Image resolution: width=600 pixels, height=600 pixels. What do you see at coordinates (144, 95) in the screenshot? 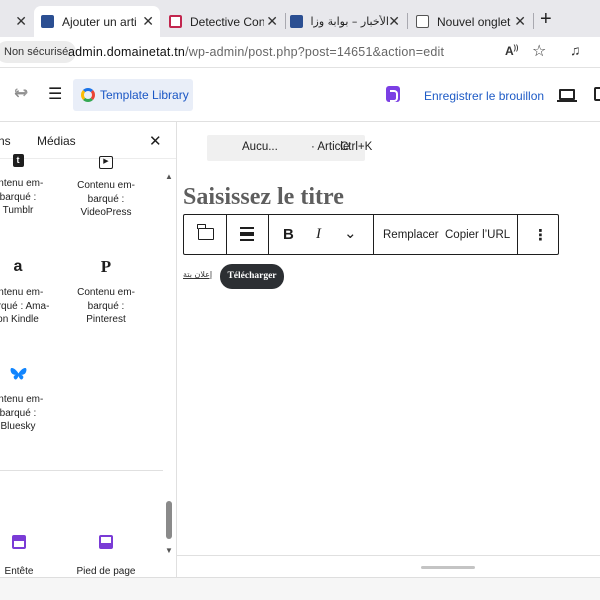
I see `template-library-label: Template Library` at bounding box center [144, 95].